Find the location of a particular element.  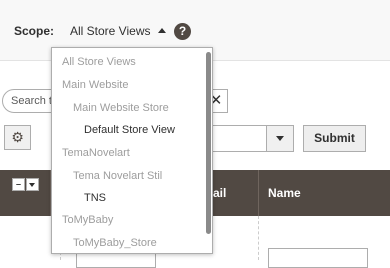

scope-label: Scope: is located at coordinates (34, 31).